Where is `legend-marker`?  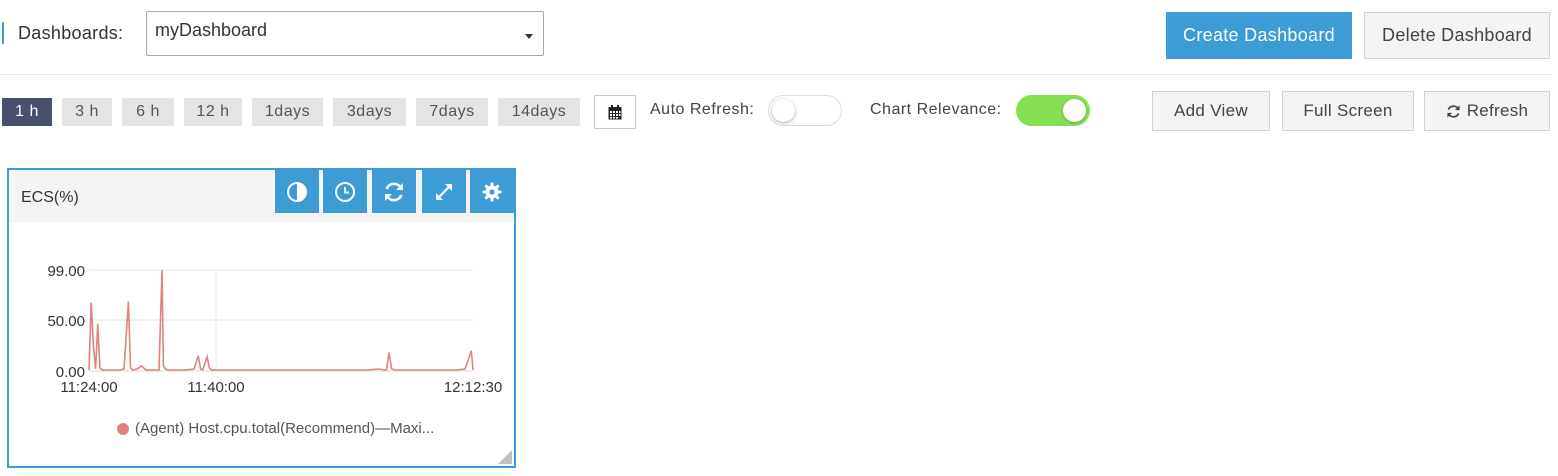
legend-marker is located at coordinates (123, 428).